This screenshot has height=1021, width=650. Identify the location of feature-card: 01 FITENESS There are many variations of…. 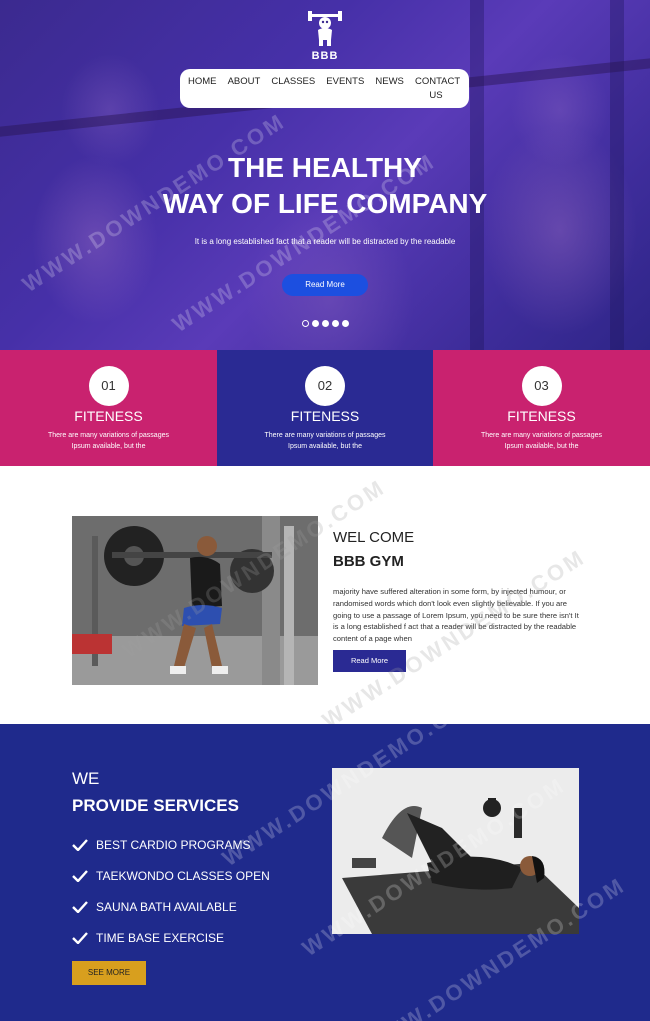
(108, 408).